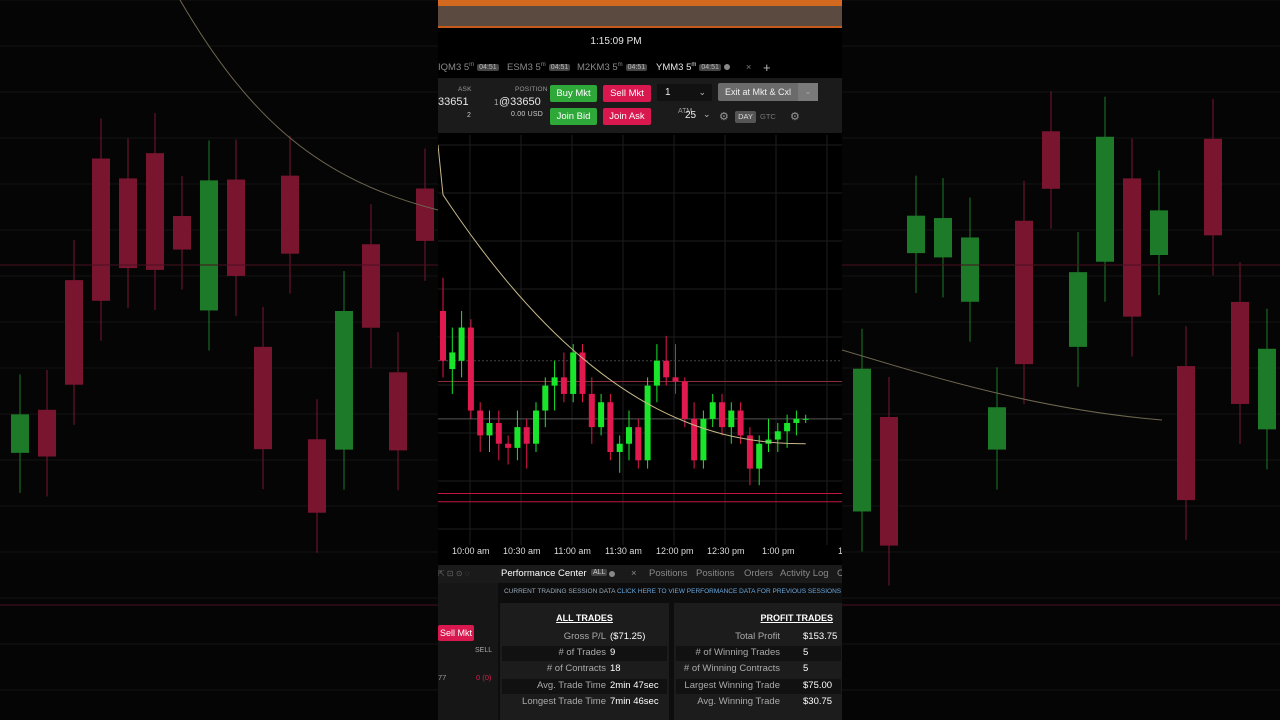 The height and width of the screenshot is (720, 1280). Describe the element at coordinates (795, 116) in the screenshot. I see `order-settings-gear-icon: ⚙` at that location.